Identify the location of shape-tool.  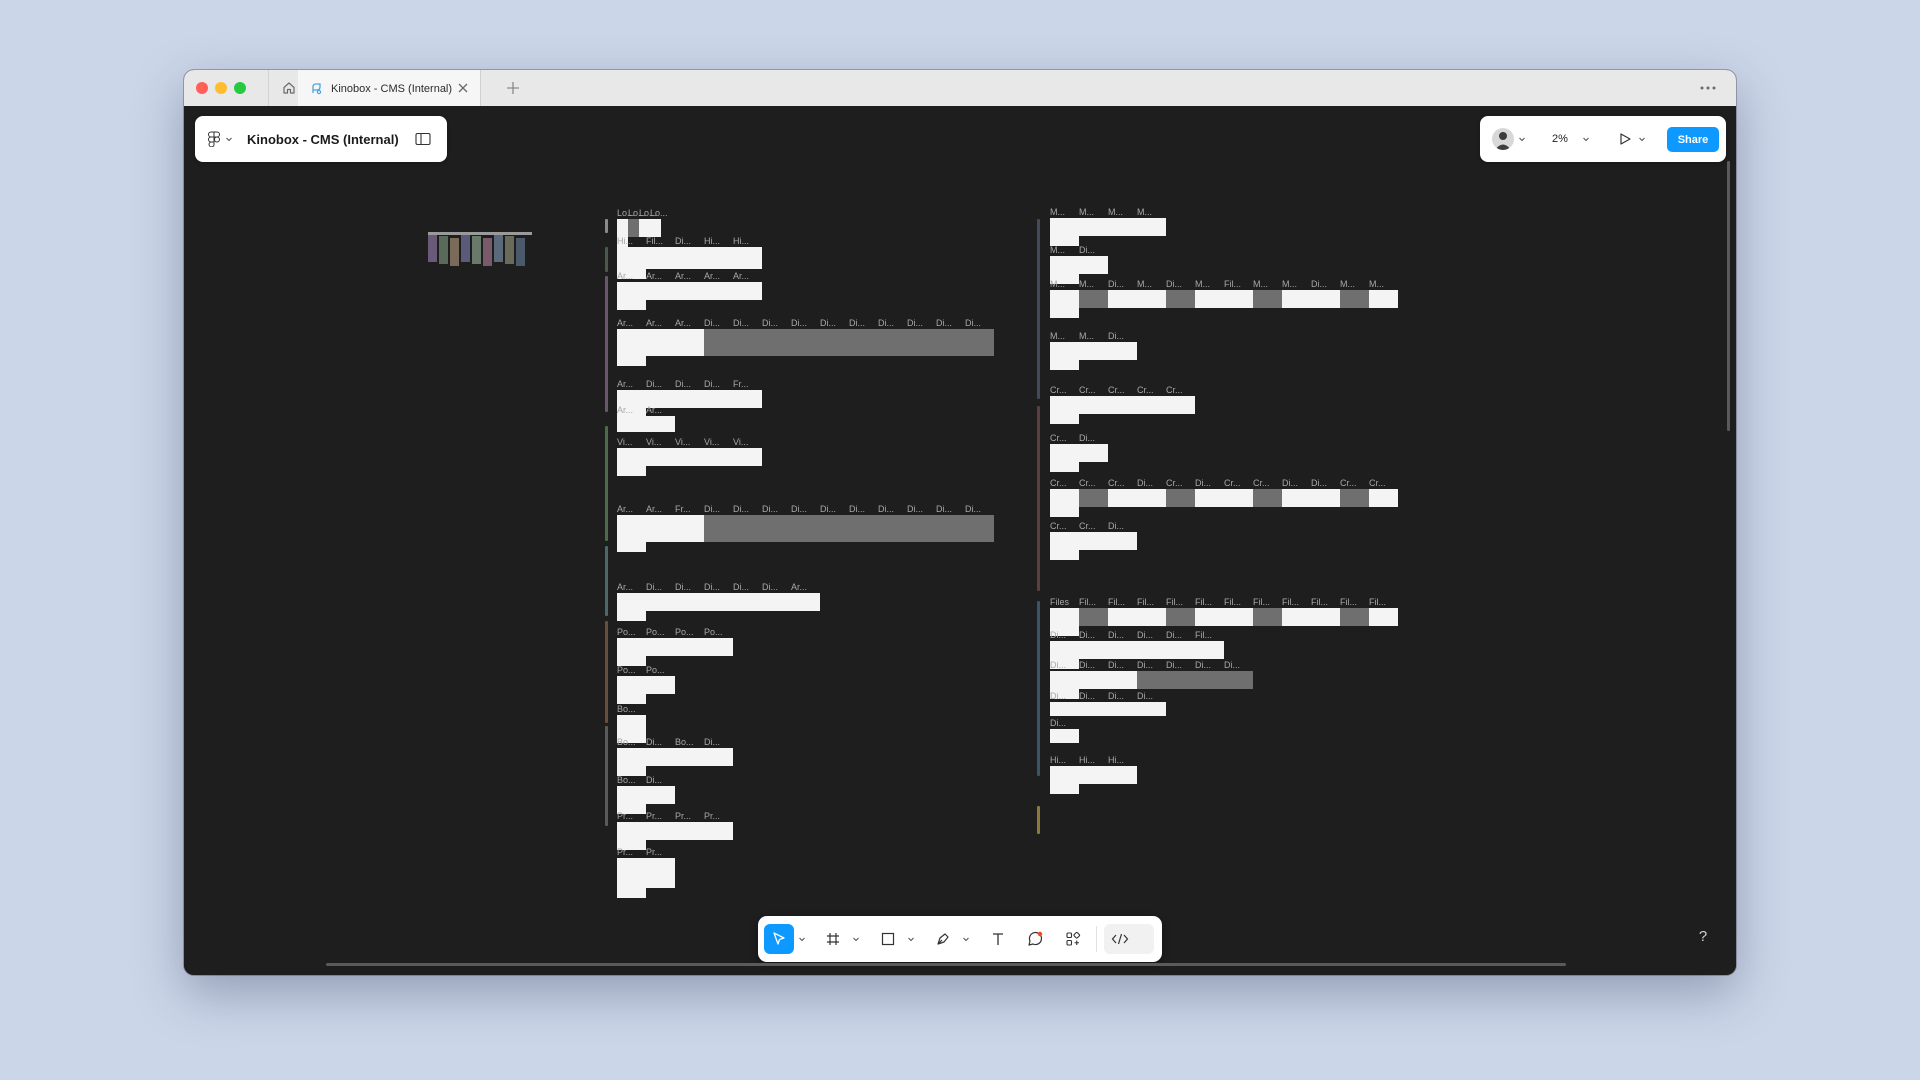
(888, 939).